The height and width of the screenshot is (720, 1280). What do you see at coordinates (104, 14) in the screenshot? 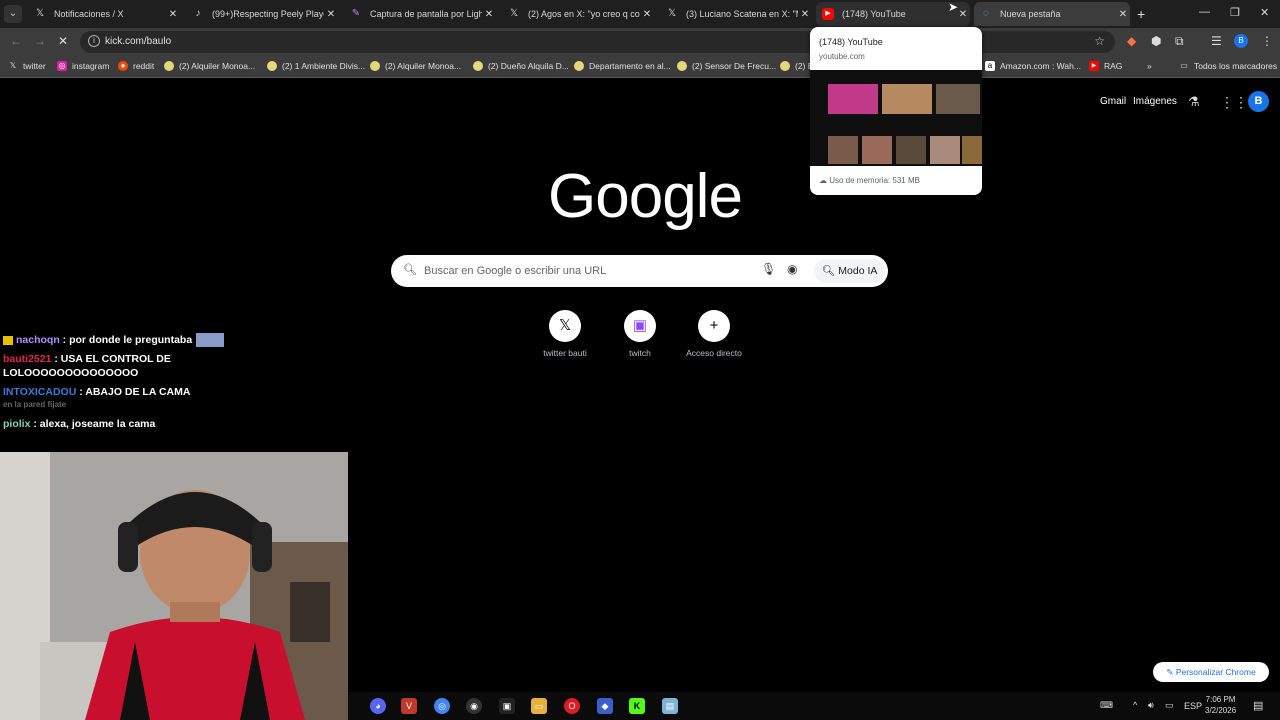
I see `tab-notificaciones: 𝕏 Notificaciones / X ✕` at bounding box center [104, 14].